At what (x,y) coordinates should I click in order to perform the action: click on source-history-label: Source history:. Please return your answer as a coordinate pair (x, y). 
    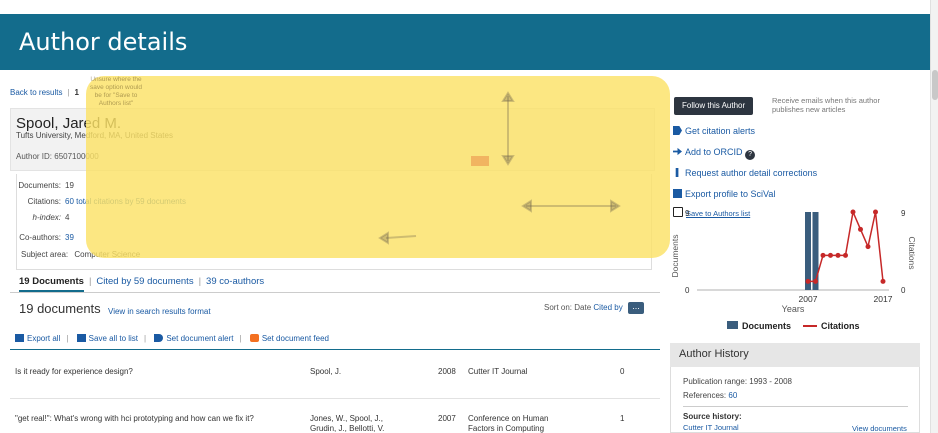
    Looking at the image, I should click on (712, 416).